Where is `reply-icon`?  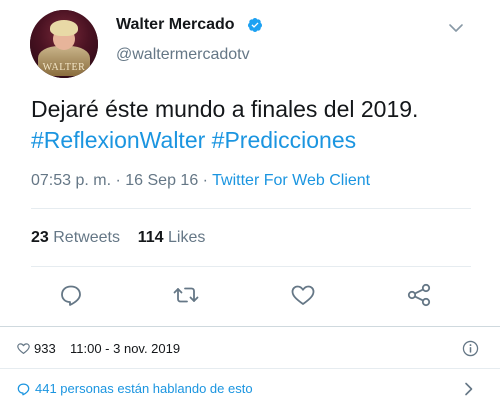
reply-icon is located at coordinates (71, 295).